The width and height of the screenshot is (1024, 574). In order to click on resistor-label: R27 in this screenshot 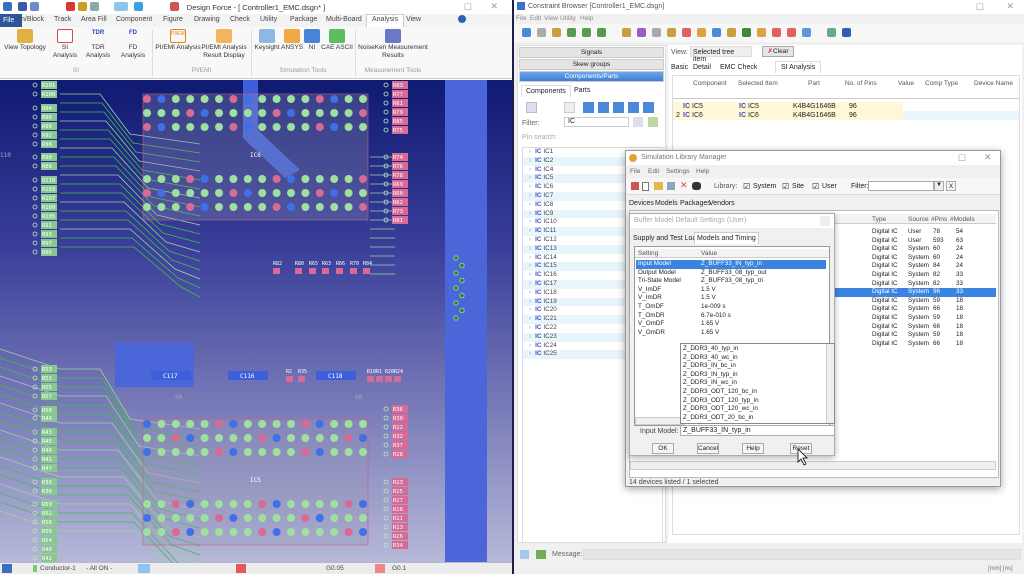, I will do `click(398, 501)`.